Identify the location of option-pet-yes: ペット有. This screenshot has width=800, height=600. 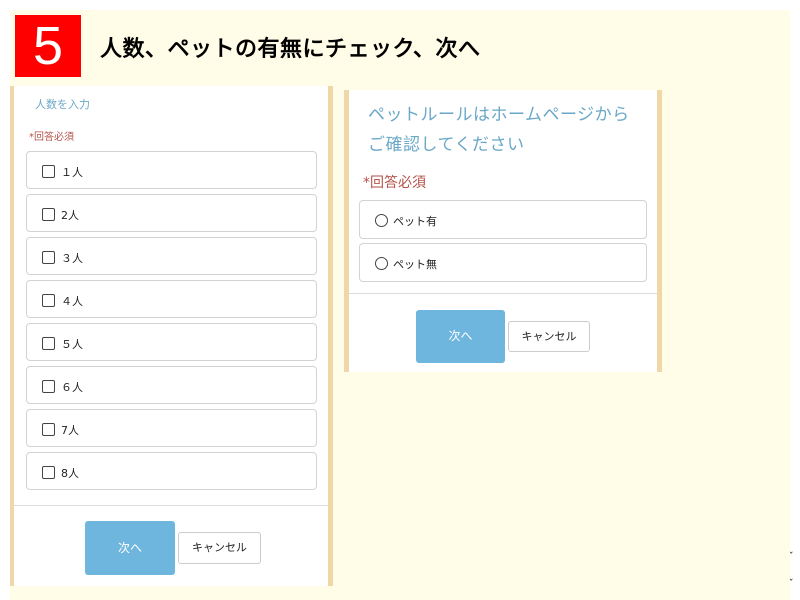
(503, 219).